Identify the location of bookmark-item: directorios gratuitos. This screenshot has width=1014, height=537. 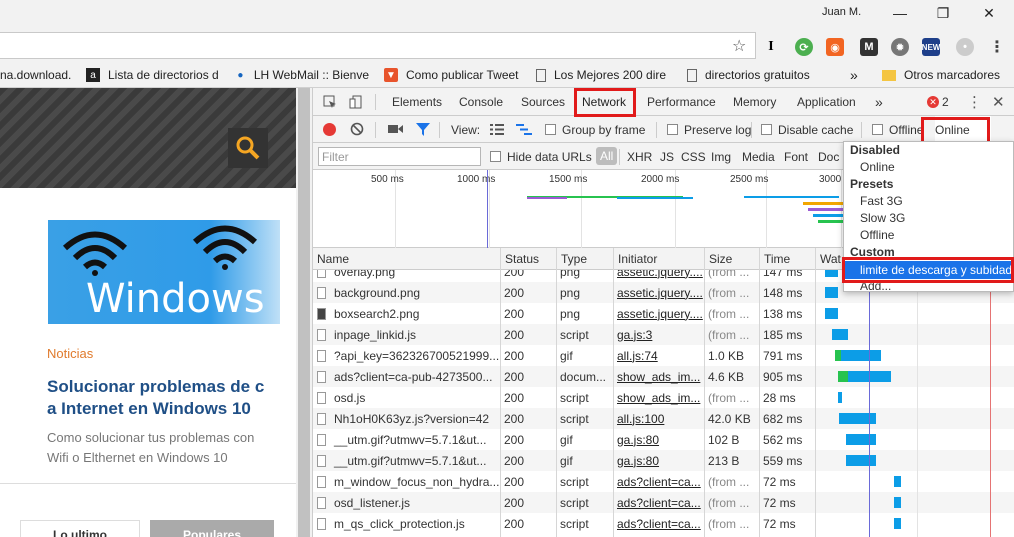
(754, 75).